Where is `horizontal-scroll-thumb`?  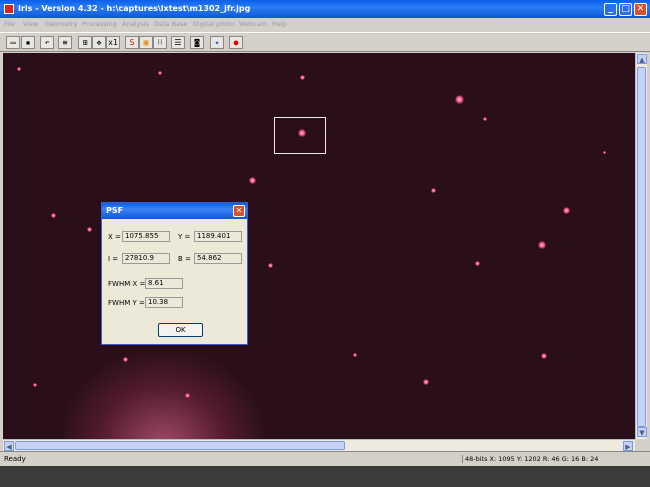
horizontal-scroll-thumb is located at coordinates (180, 445).